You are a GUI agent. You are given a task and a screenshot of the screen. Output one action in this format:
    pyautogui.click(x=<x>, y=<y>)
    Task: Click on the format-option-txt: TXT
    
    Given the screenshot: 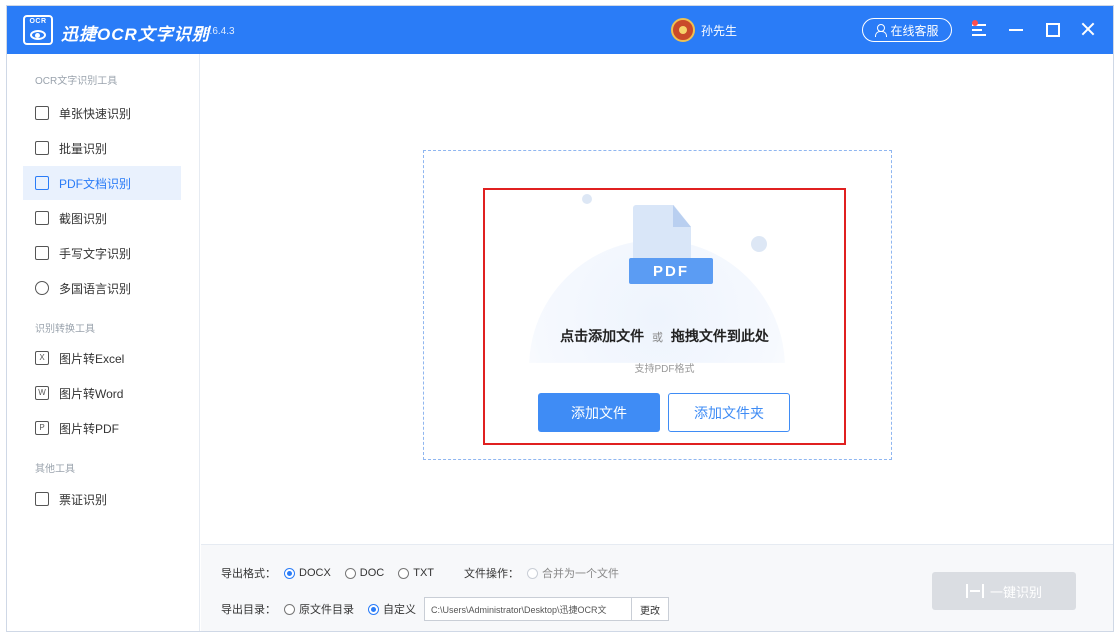 What is the action you would take?
    pyautogui.click(x=416, y=573)
    